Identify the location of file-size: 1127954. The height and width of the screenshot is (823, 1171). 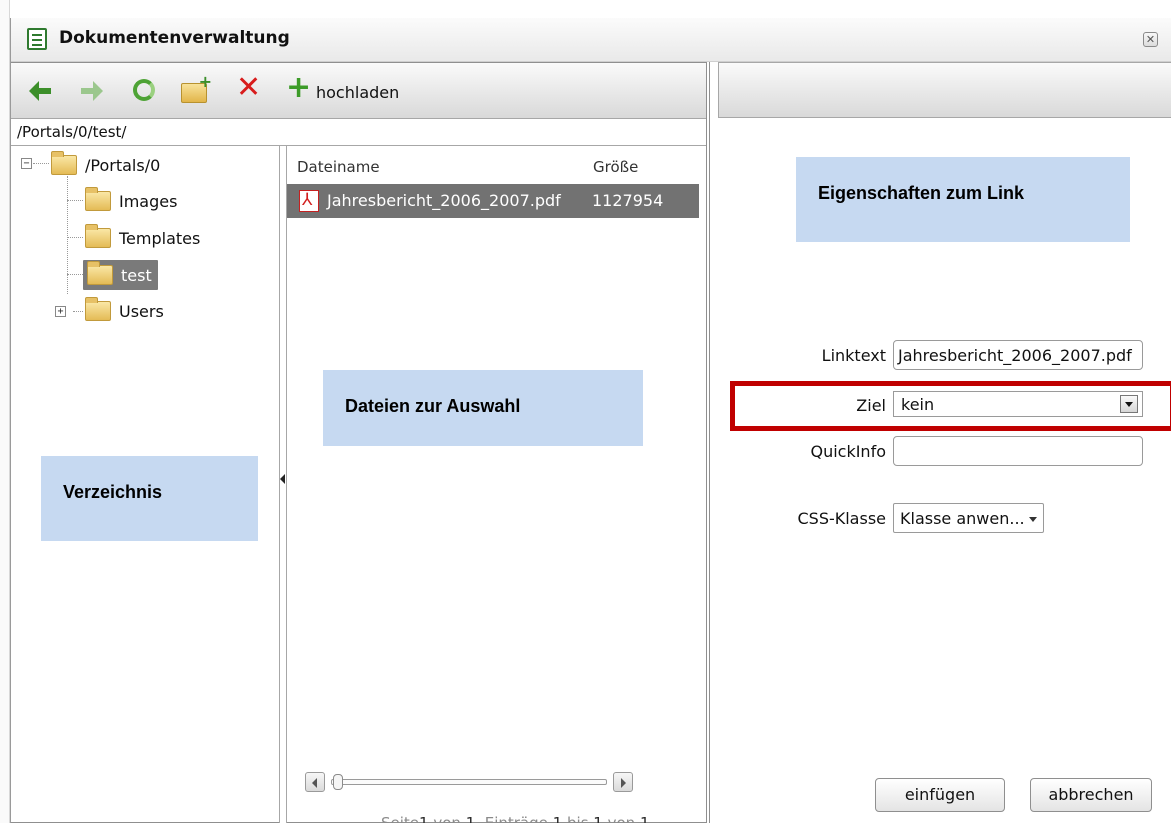
(628, 200).